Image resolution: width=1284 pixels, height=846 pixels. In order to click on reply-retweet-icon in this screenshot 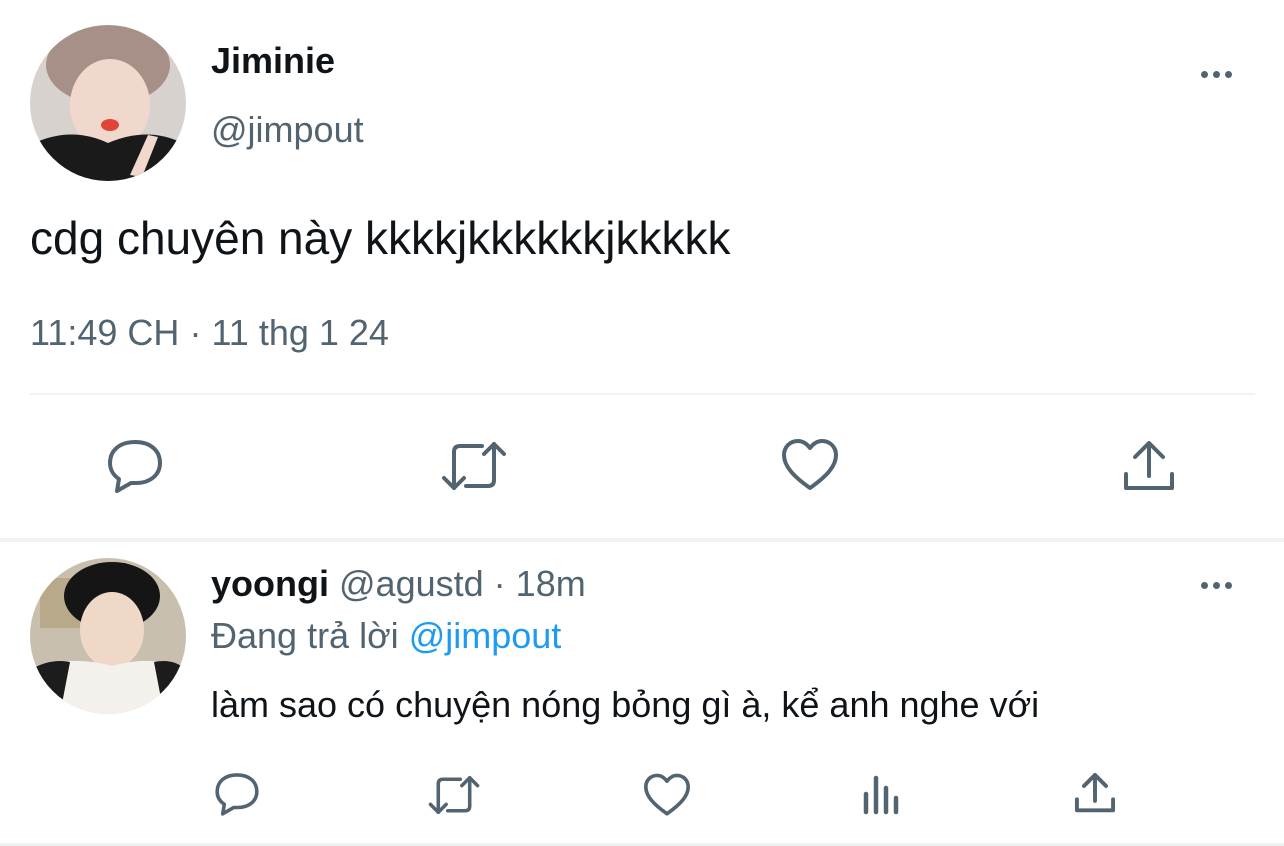, I will do `click(454, 795)`.